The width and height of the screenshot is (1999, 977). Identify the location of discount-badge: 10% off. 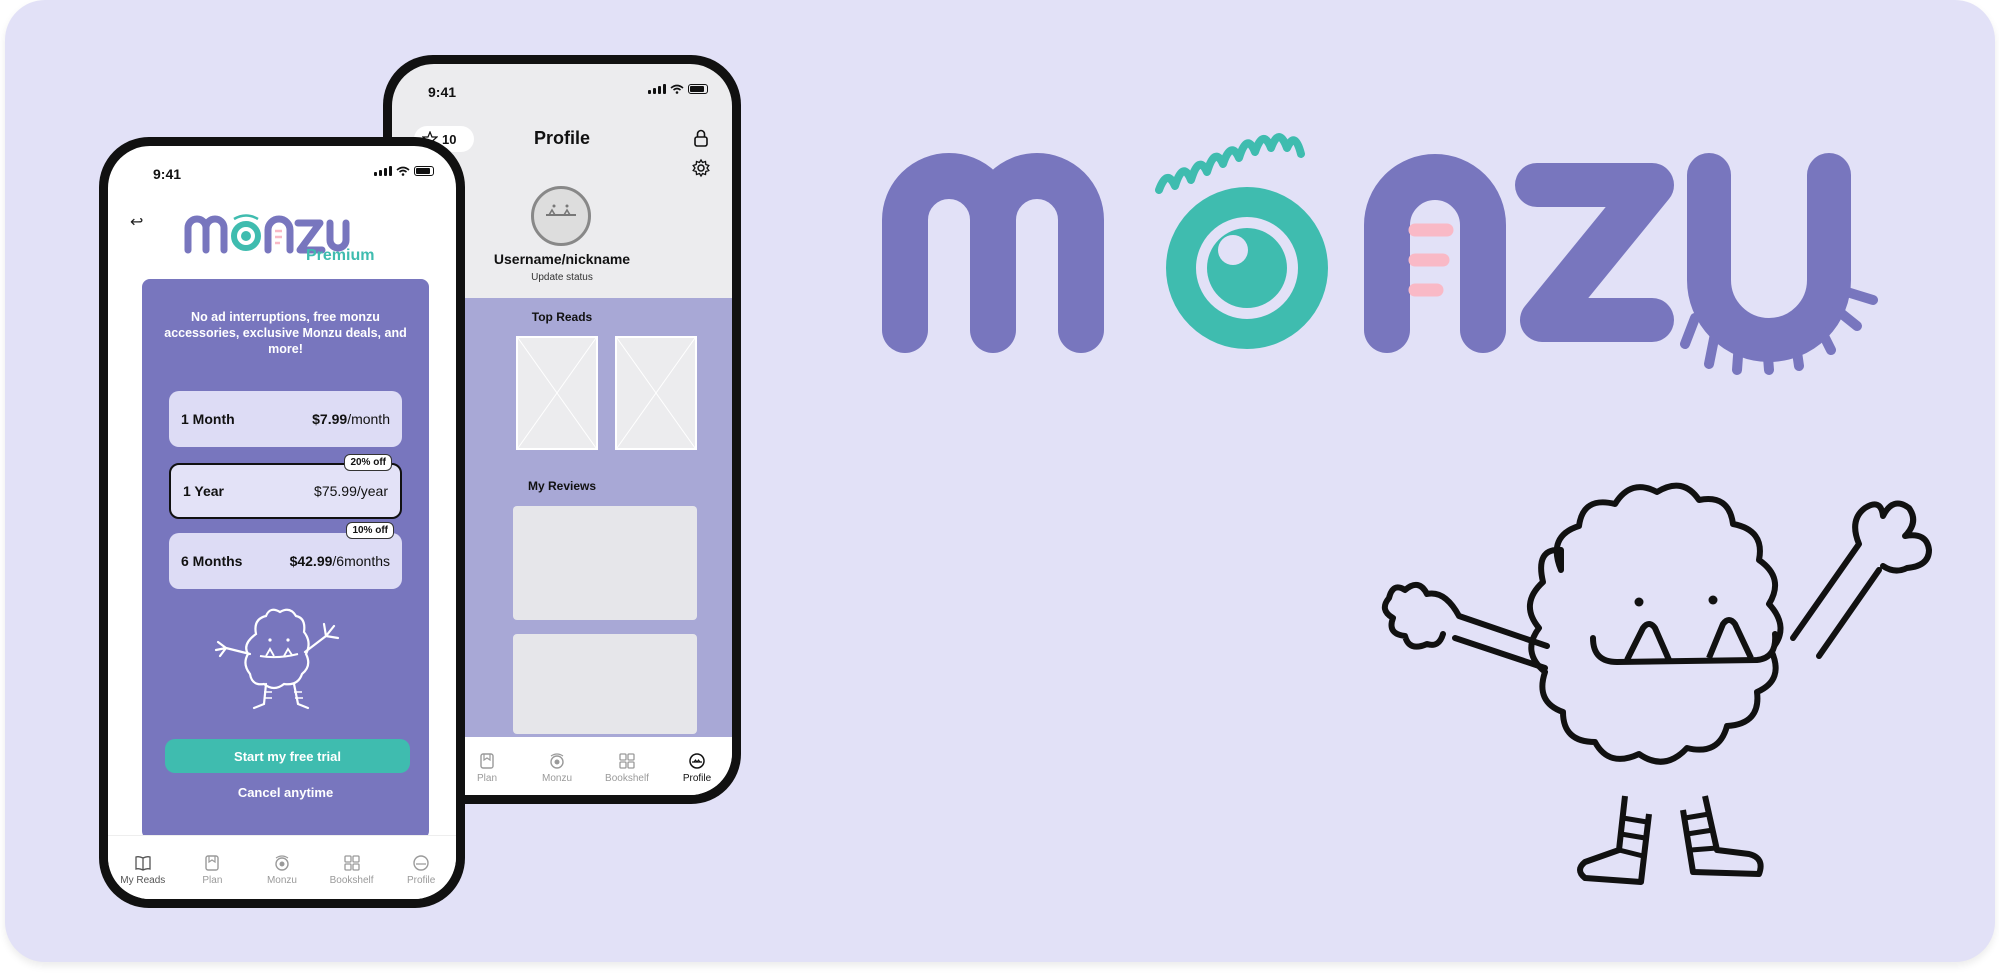
(370, 530).